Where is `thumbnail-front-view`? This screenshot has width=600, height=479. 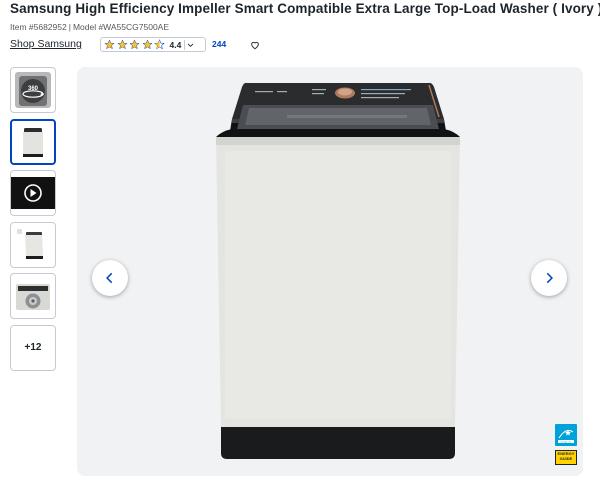
thumbnail-front-view is located at coordinates (33, 141).